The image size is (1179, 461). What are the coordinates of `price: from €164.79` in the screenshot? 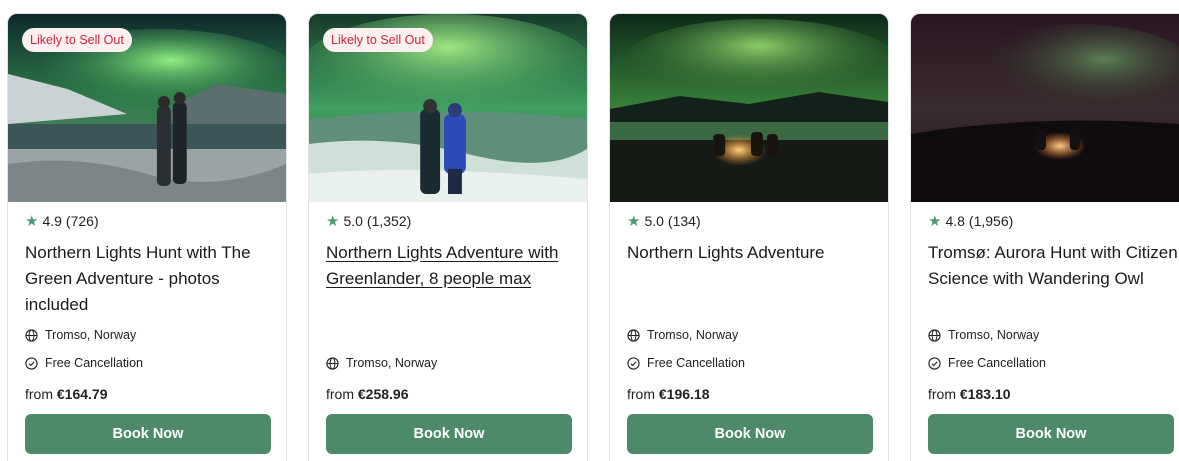 It's located at (66, 394).